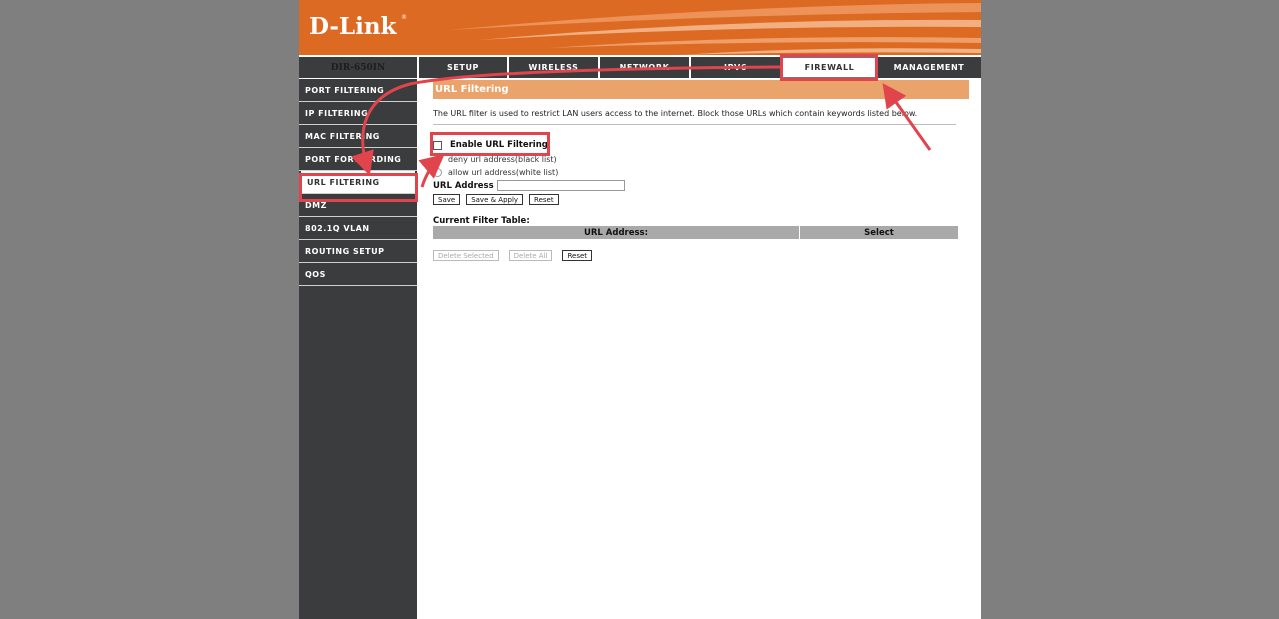 This screenshot has width=1279, height=619. Describe the element at coordinates (437, 159) in the screenshot. I see `deny-radio` at that location.